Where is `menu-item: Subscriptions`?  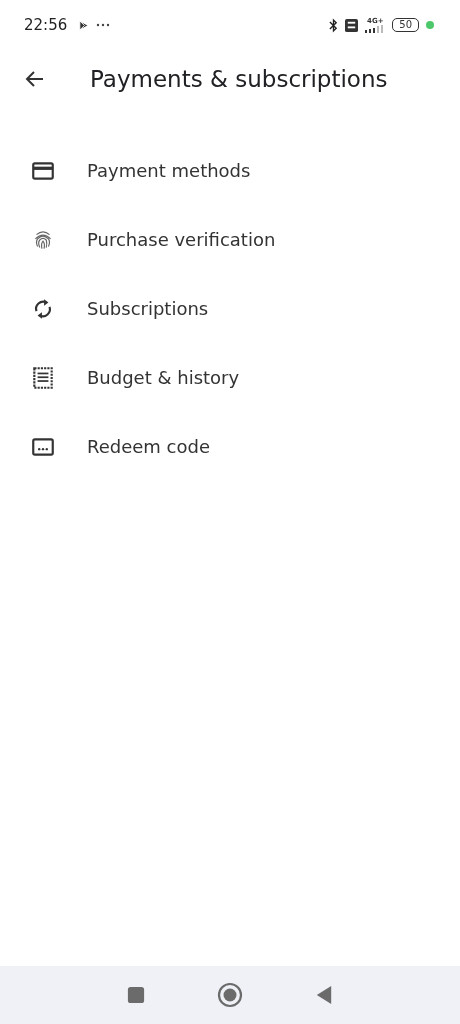 menu-item: Subscriptions is located at coordinates (230, 308).